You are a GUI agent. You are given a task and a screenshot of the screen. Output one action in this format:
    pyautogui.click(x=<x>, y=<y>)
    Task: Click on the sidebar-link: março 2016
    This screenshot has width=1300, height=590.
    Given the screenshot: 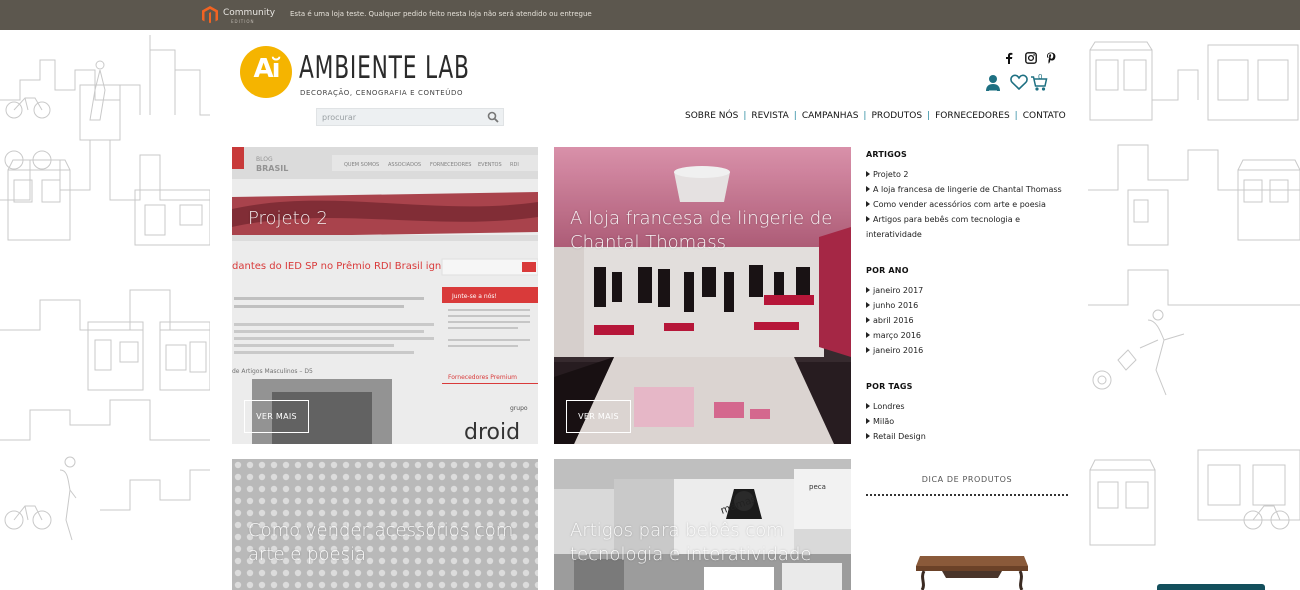 What is the action you would take?
    pyautogui.click(x=971, y=335)
    